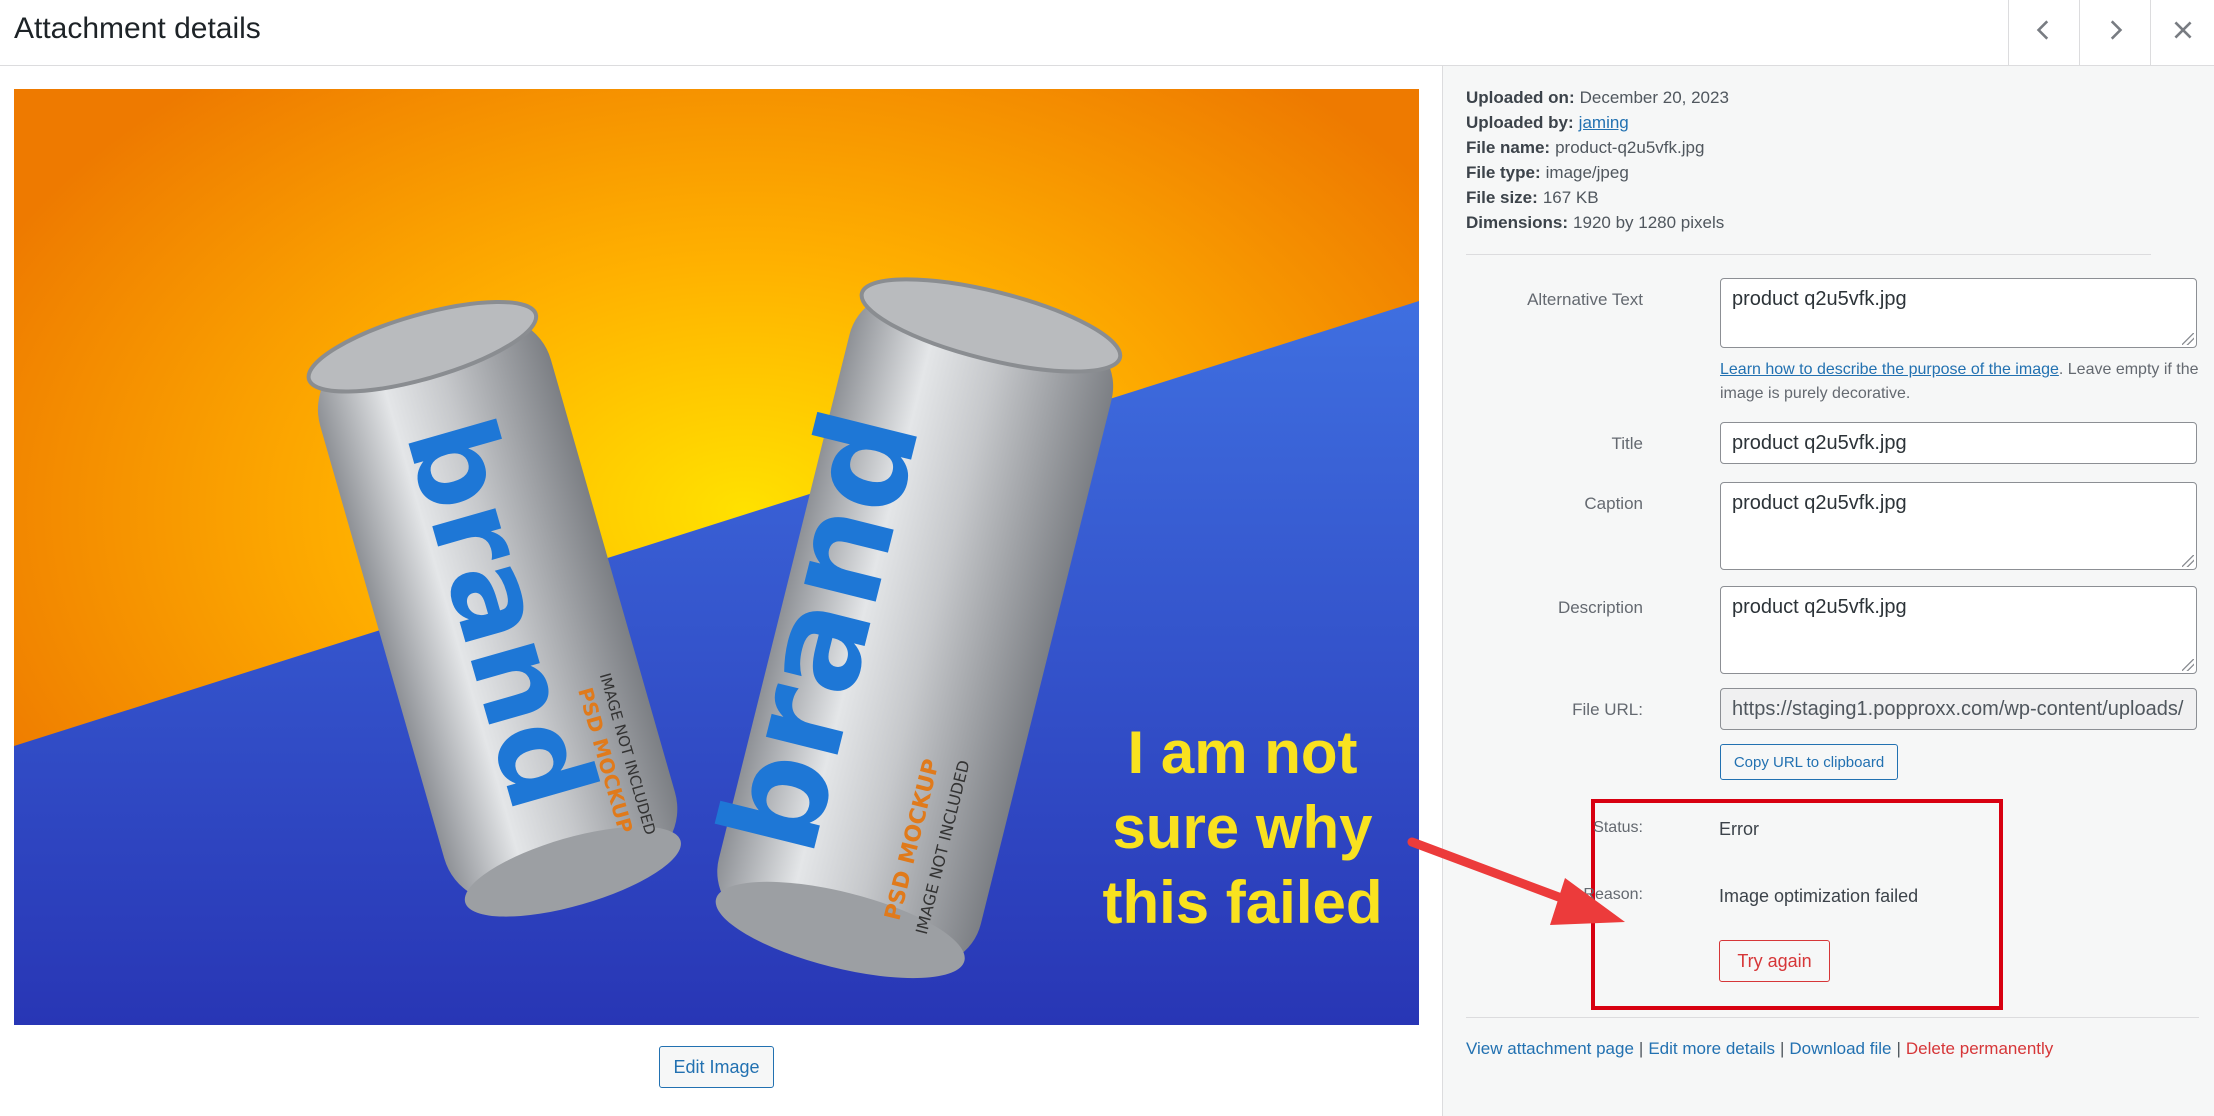 This screenshot has width=2214, height=1116. What do you see at coordinates (1570, 197) in the screenshot?
I see `file-size-value: 167 KB` at bounding box center [1570, 197].